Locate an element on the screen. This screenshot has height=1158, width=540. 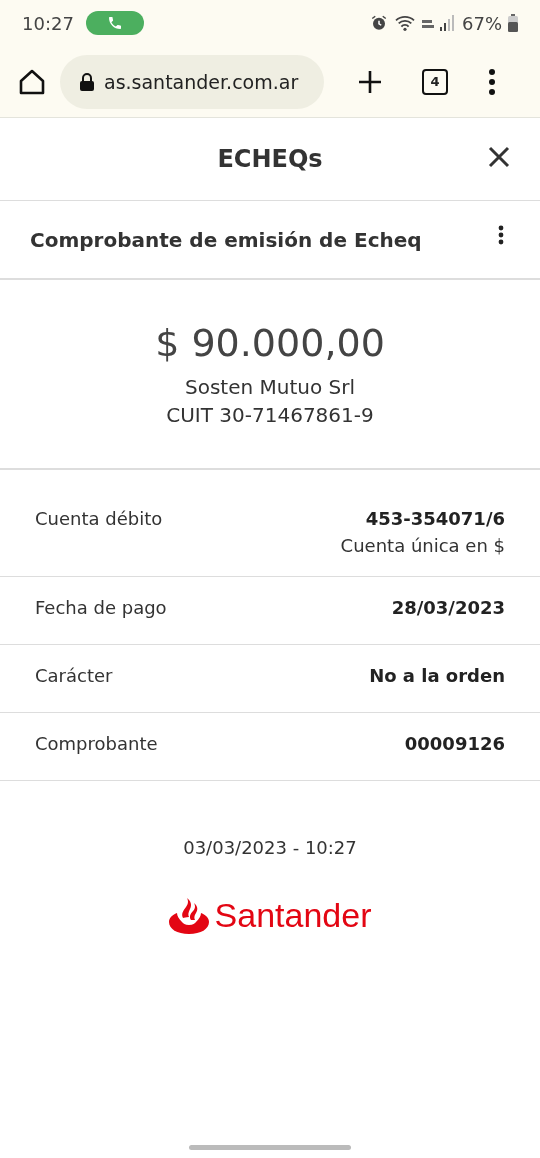
detail-value: 00009126 is located at coordinates (454, 743).